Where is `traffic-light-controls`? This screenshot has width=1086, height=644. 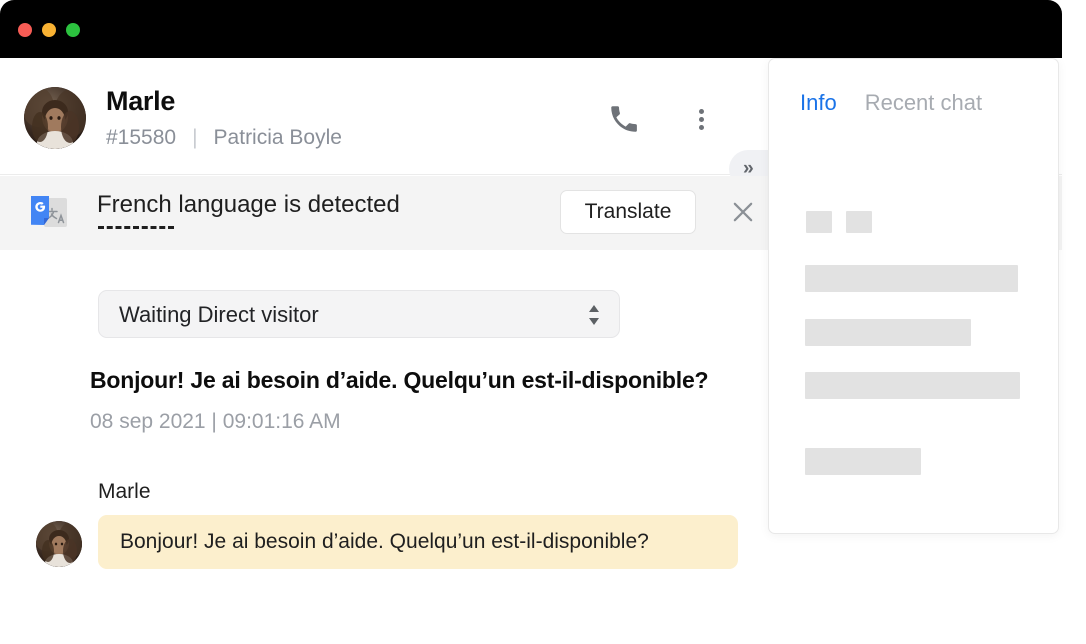
traffic-light-controls is located at coordinates (49, 30).